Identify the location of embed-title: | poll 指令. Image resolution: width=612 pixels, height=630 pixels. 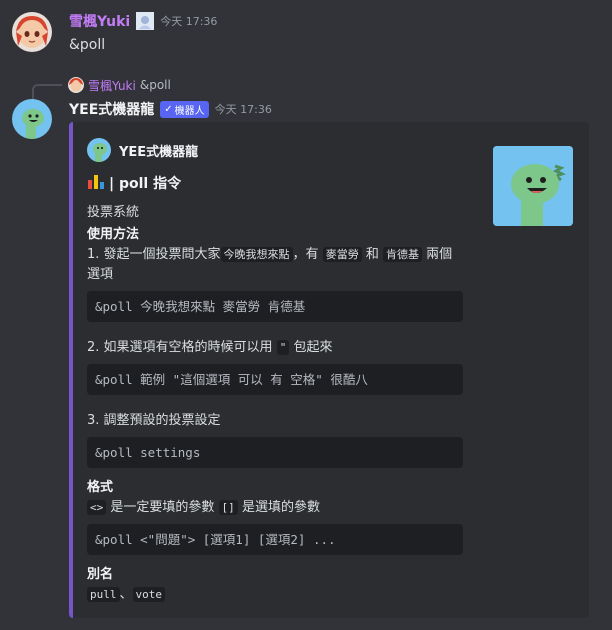
(134, 183).